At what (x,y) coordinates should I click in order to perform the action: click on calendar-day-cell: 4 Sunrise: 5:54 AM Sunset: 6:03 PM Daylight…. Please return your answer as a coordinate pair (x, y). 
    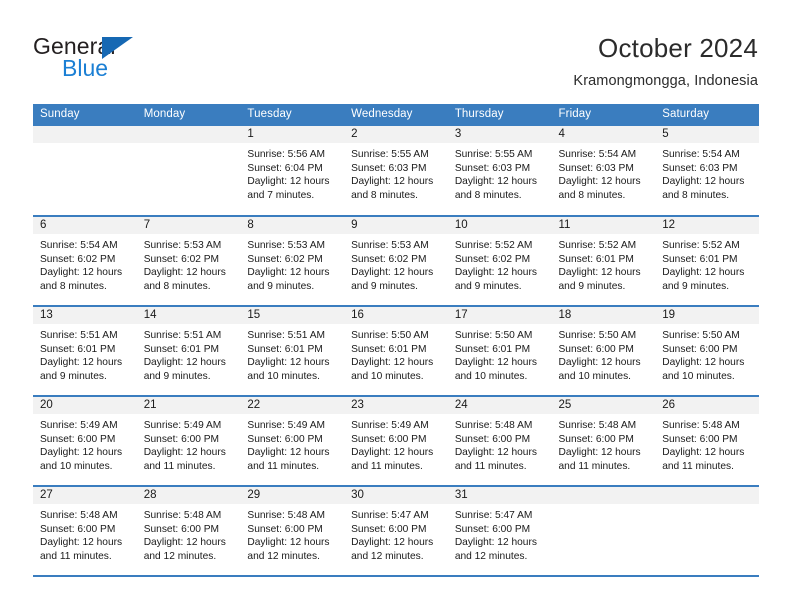
    Looking at the image, I should click on (603, 171).